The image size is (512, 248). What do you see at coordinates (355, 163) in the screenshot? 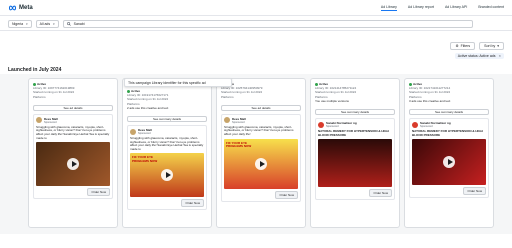
I see `ad-image` at bounding box center [355, 163].